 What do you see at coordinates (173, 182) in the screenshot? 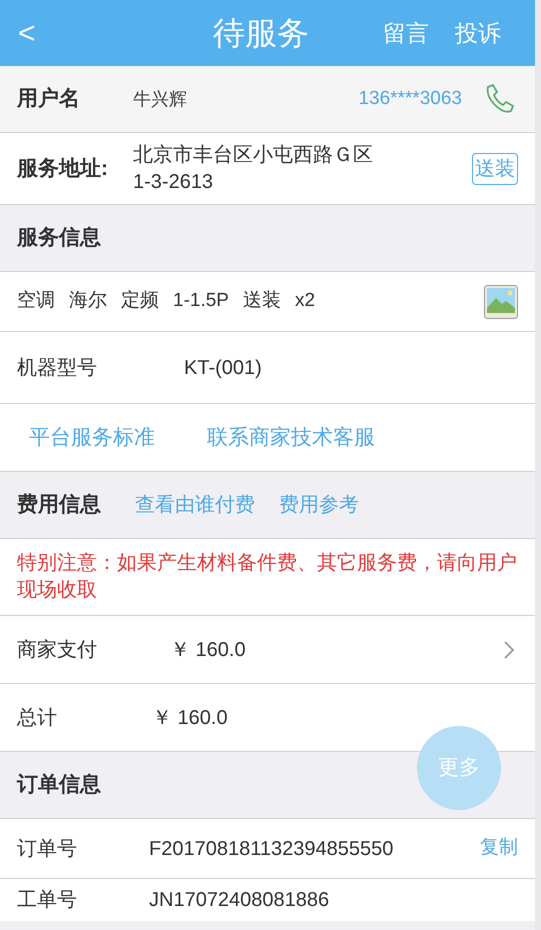
I see `address-line: 1-3-2613` at bounding box center [173, 182].